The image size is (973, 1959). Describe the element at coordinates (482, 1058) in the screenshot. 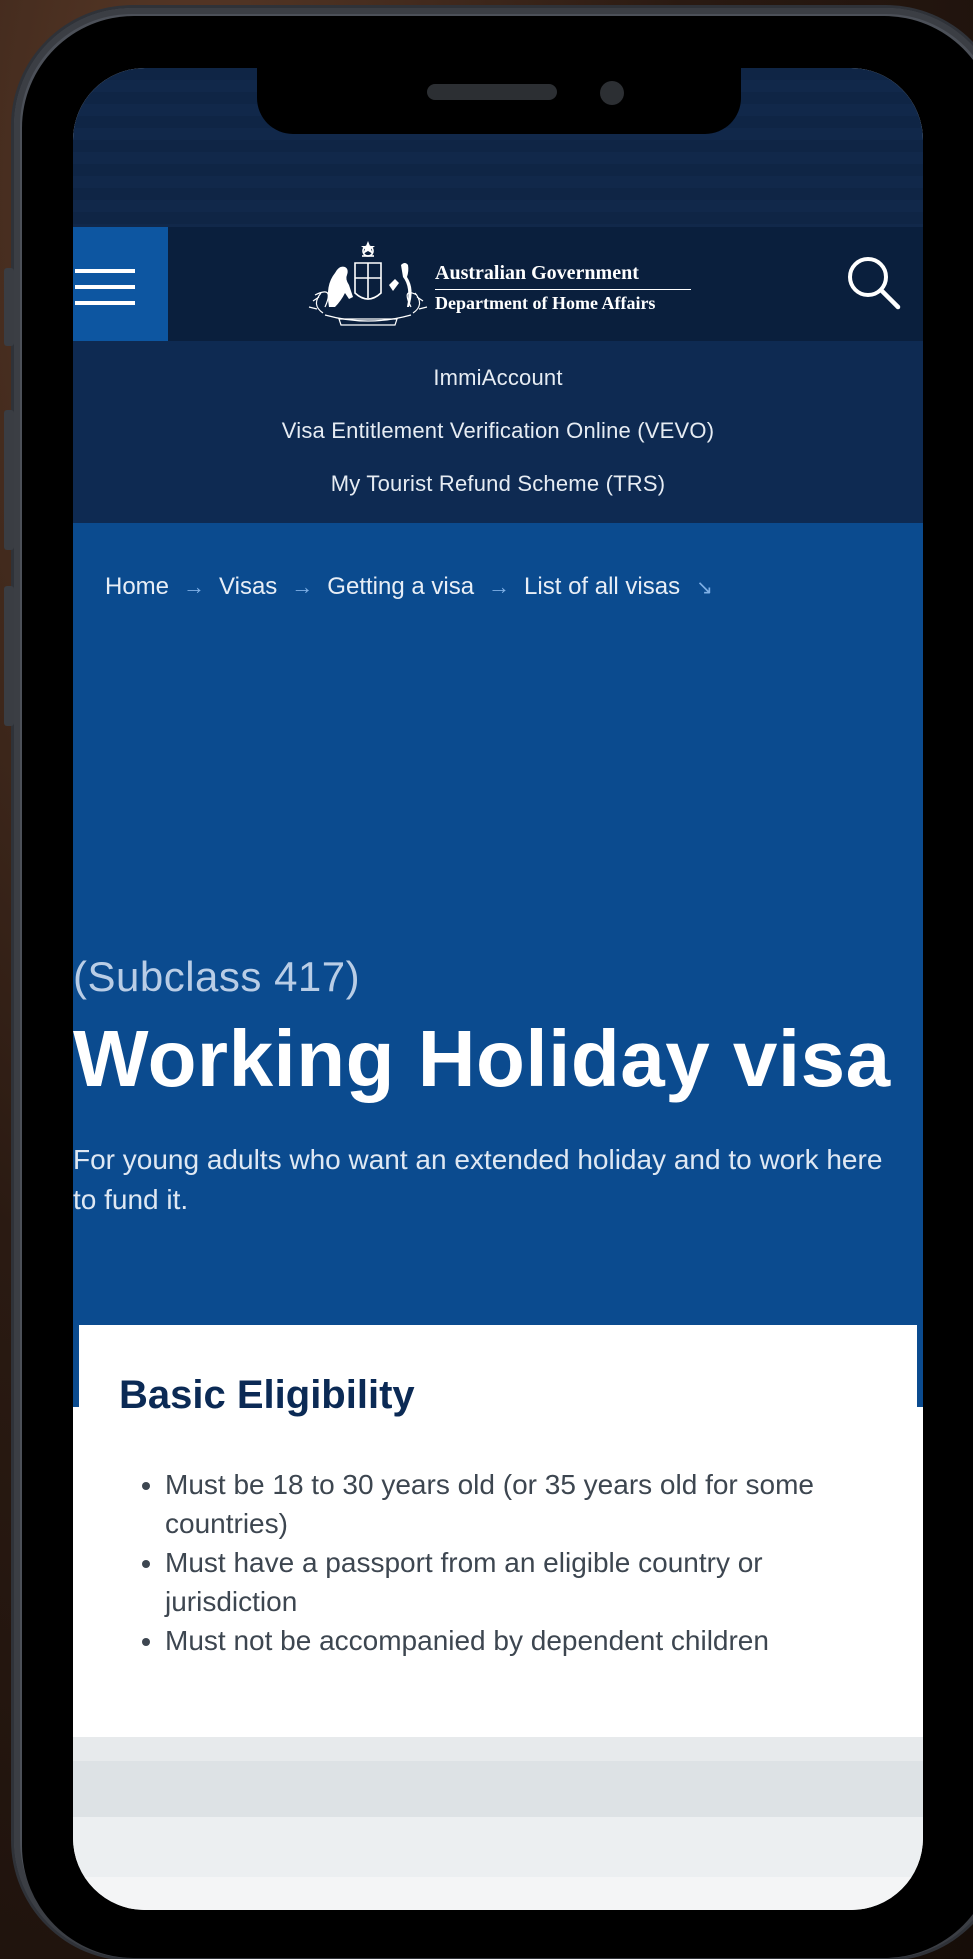

I see `page-title: Working Holiday visa` at that location.